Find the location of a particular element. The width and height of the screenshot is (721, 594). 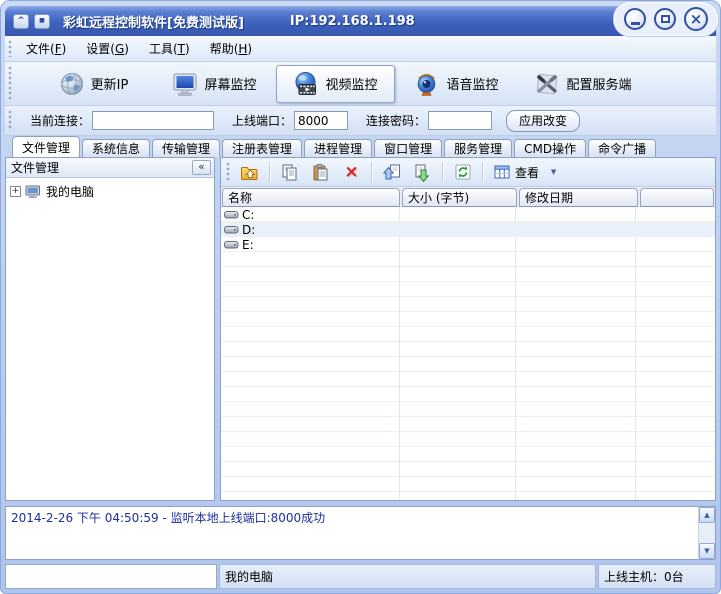

column-header-name: 名称 is located at coordinates (311, 197).